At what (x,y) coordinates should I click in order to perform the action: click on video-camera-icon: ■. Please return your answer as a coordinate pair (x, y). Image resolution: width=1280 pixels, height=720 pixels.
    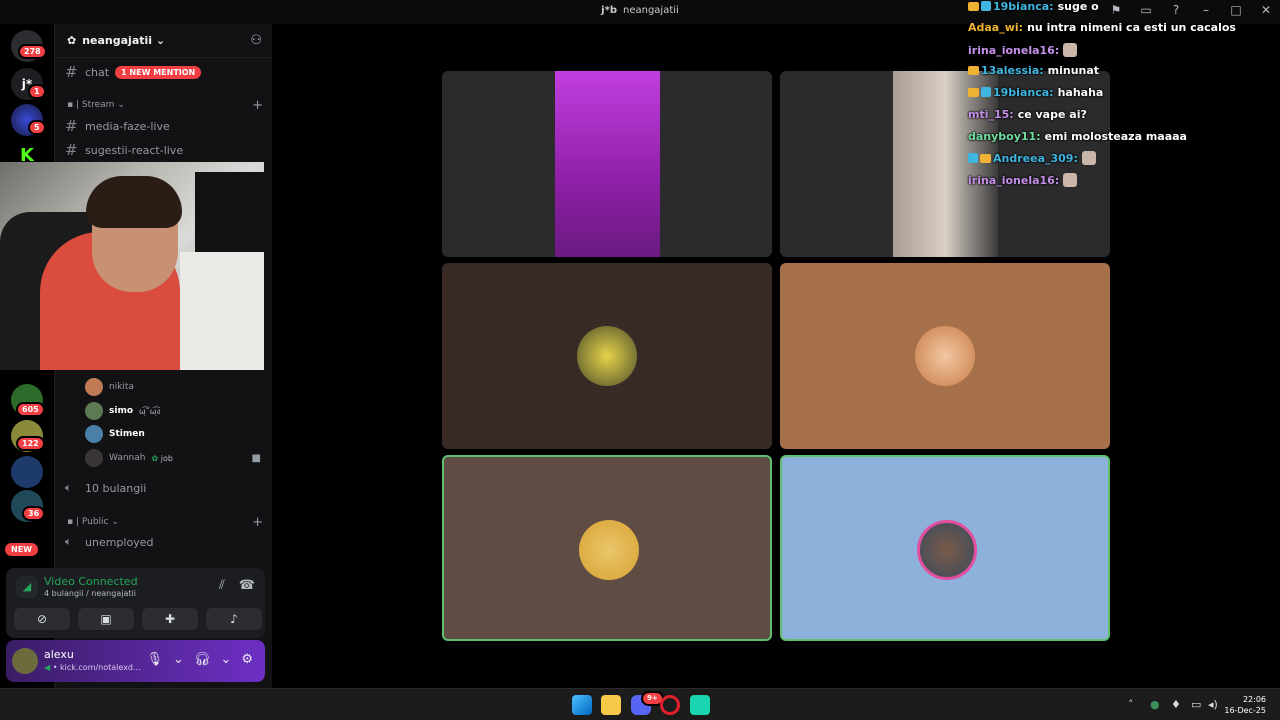
    Looking at the image, I should click on (256, 458).